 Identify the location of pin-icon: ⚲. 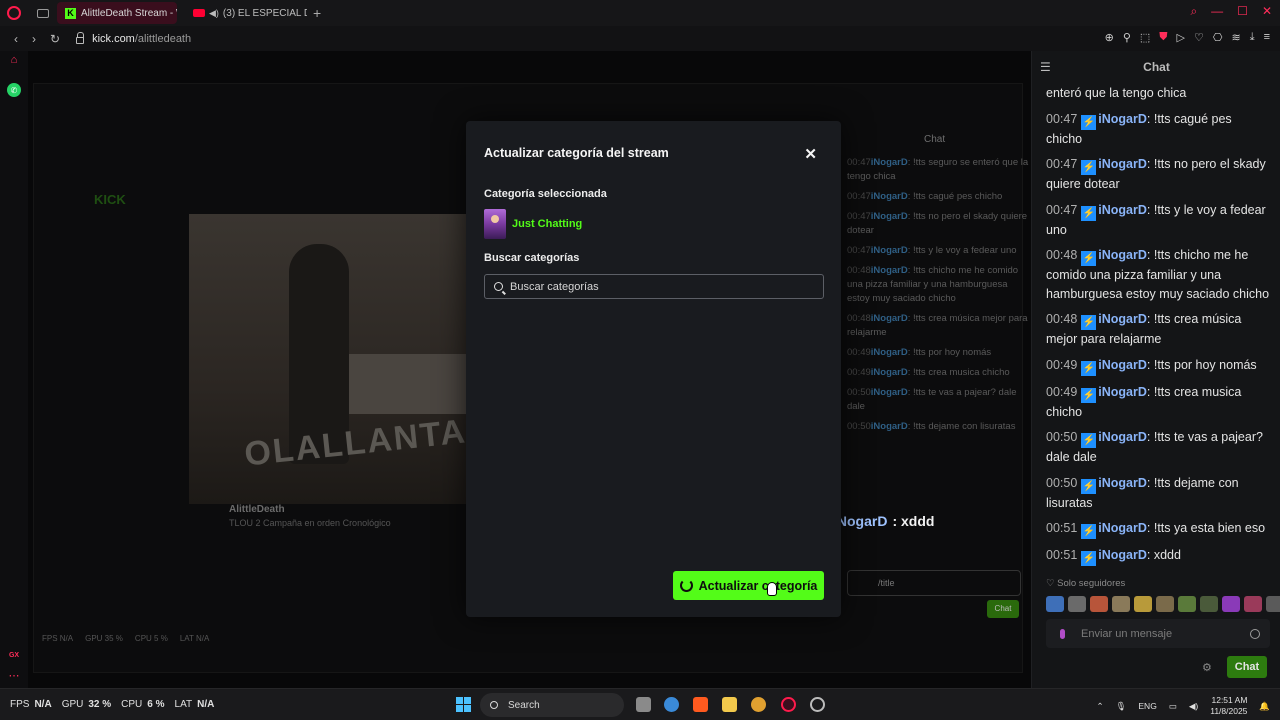
(1127, 37).